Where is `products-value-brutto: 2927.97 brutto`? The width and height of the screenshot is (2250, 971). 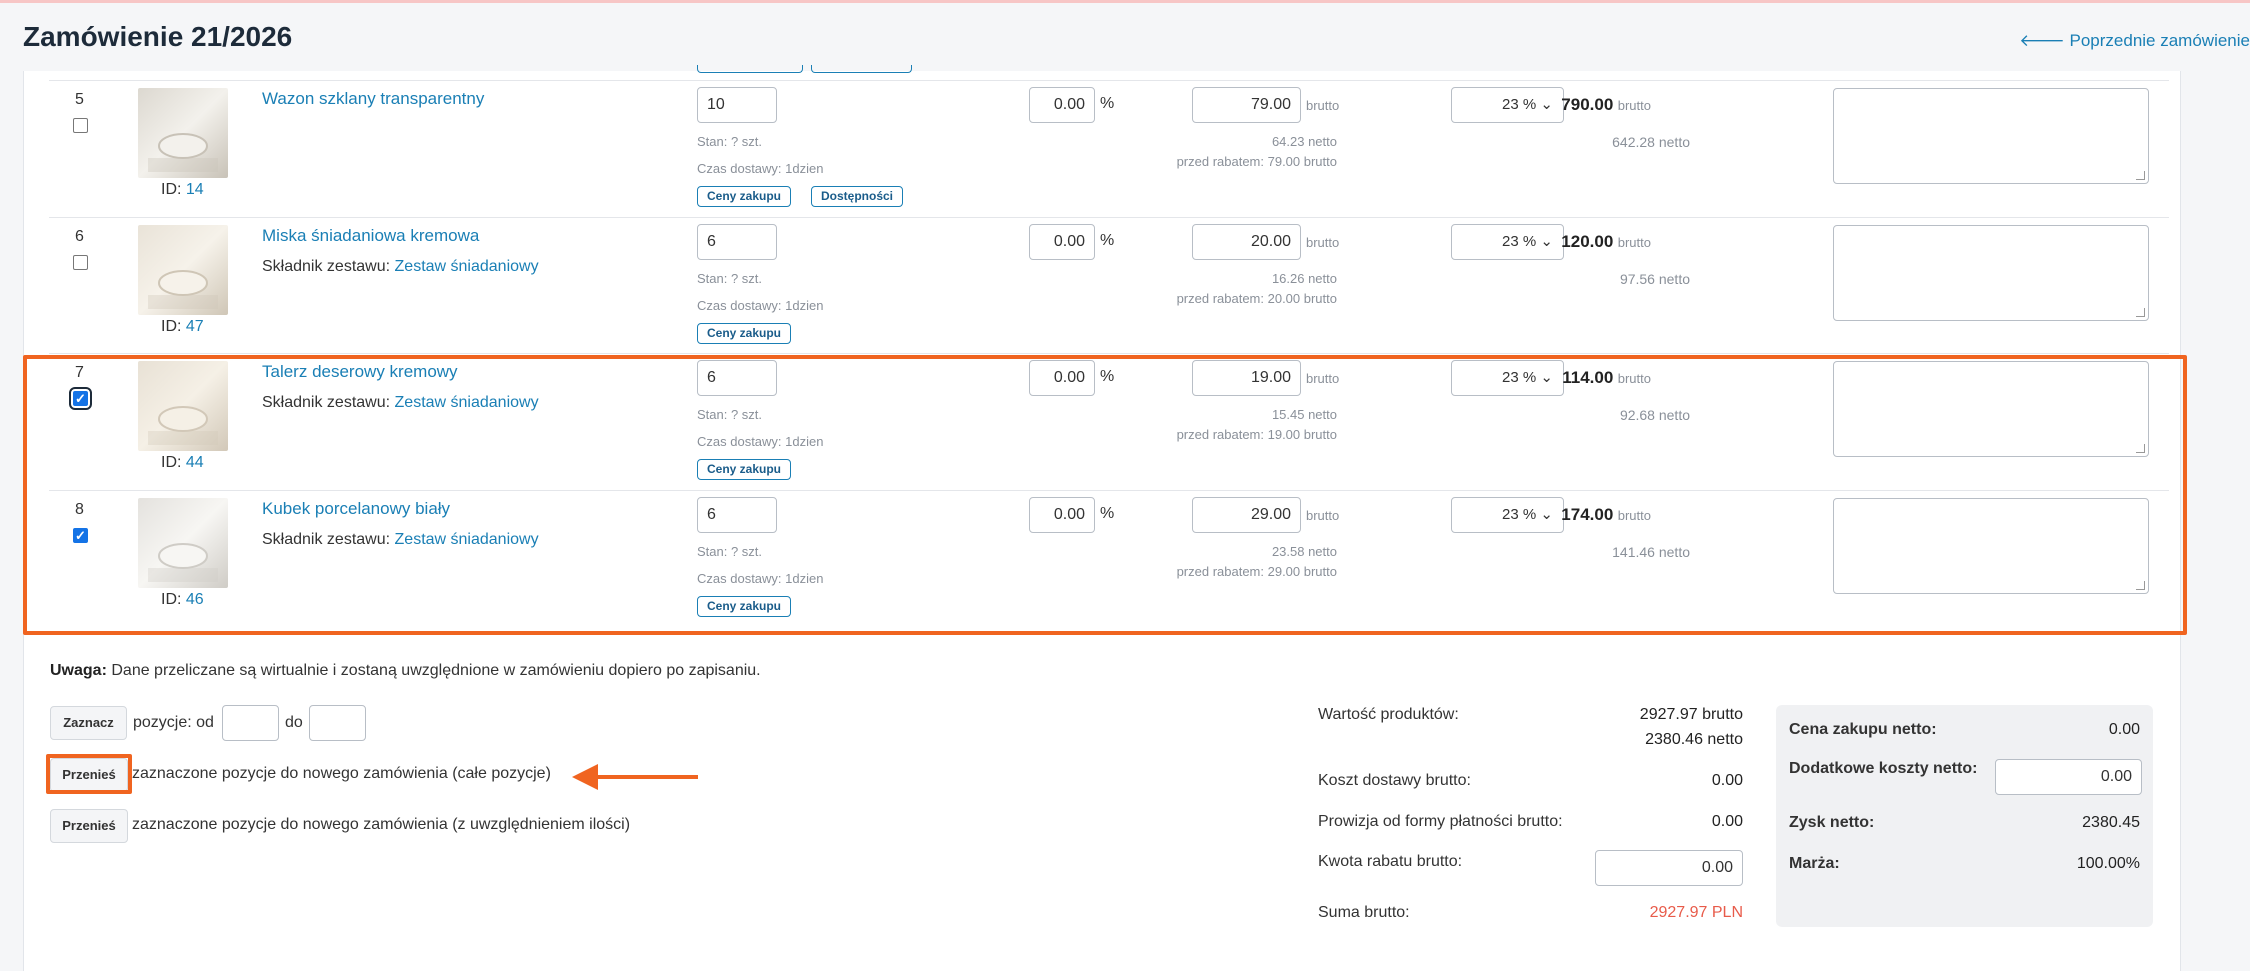
products-value-brutto: 2927.97 brutto is located at coordinates (1691, 715).